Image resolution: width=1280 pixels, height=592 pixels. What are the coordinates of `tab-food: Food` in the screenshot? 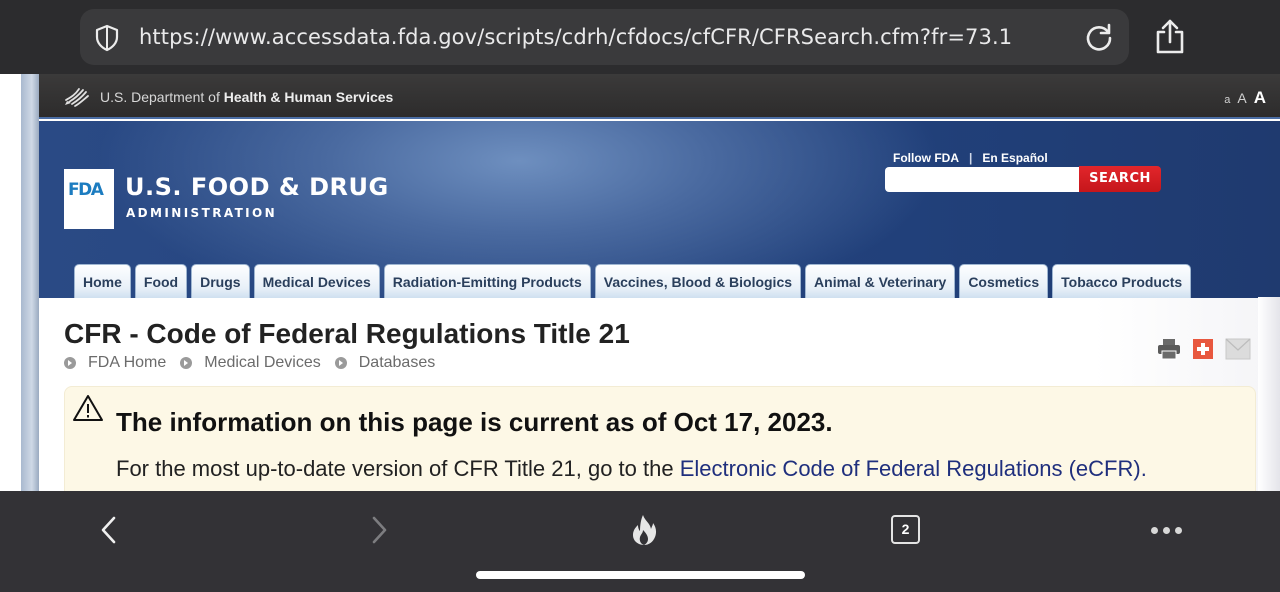 It's located at (161, 281).